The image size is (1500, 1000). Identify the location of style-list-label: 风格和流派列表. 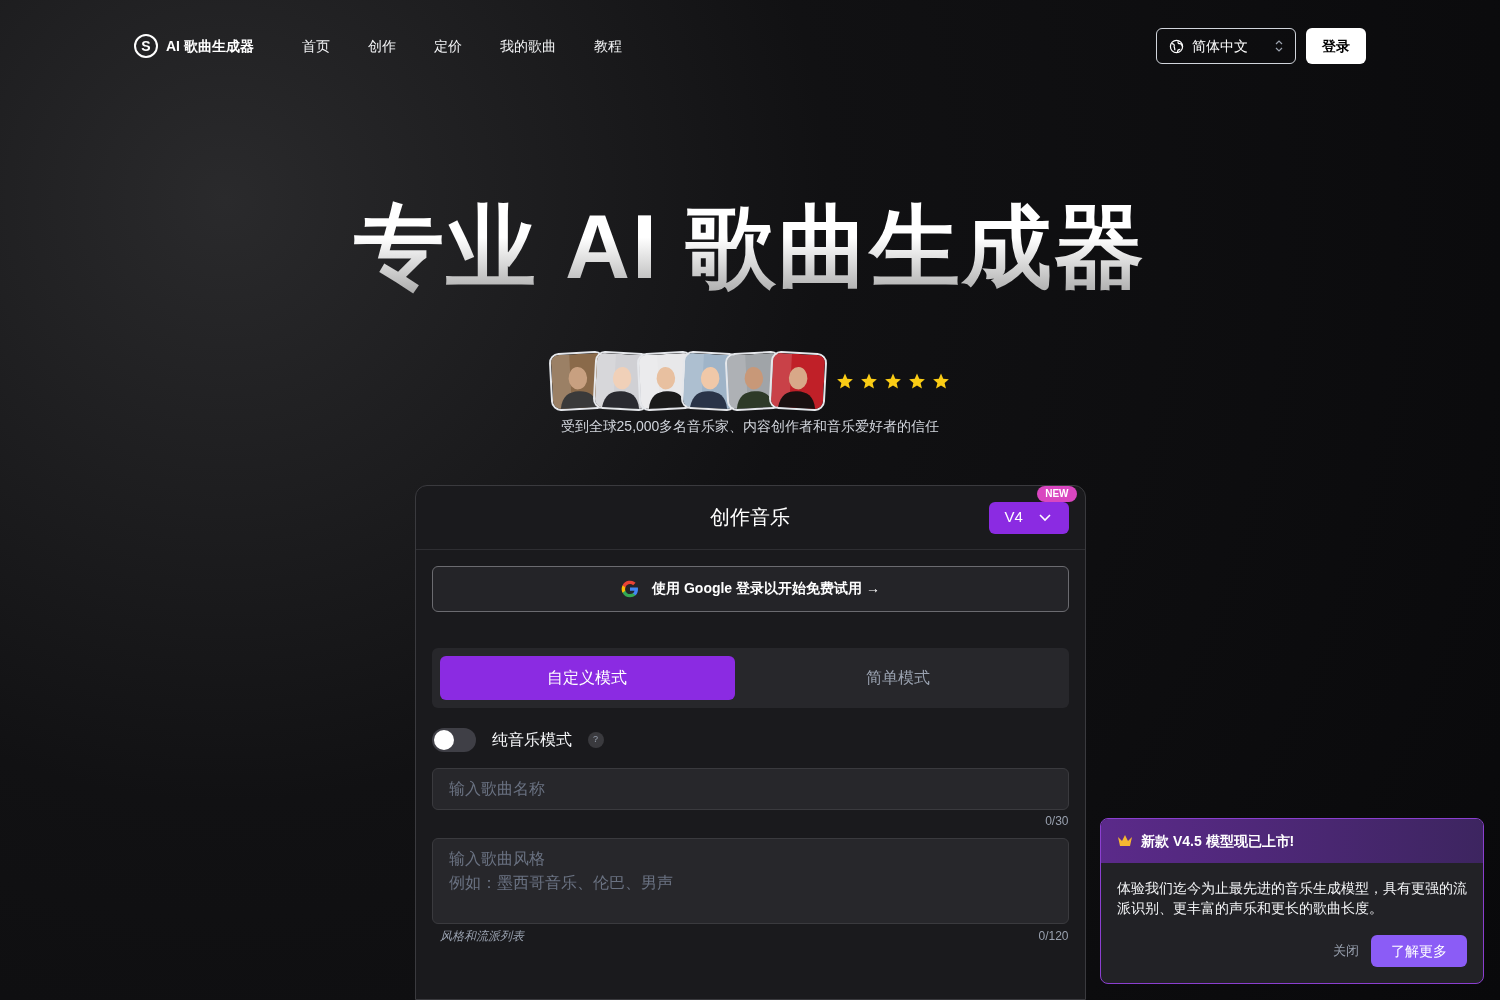
(481, 935).